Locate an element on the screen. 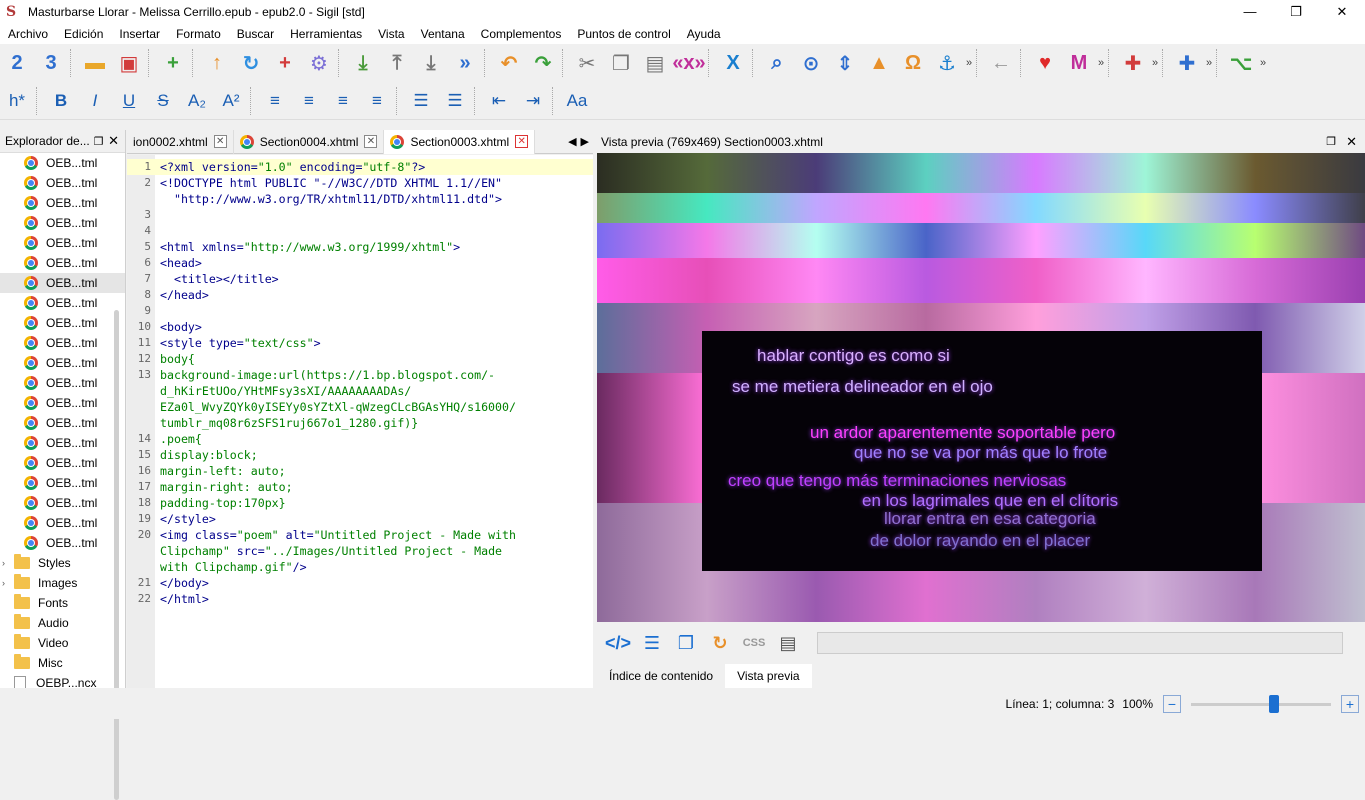 Image resolution: width=1365 pixels, height=800 pixels. decrease-indent-icon: ⇤ is located at coordinates (499, 101).